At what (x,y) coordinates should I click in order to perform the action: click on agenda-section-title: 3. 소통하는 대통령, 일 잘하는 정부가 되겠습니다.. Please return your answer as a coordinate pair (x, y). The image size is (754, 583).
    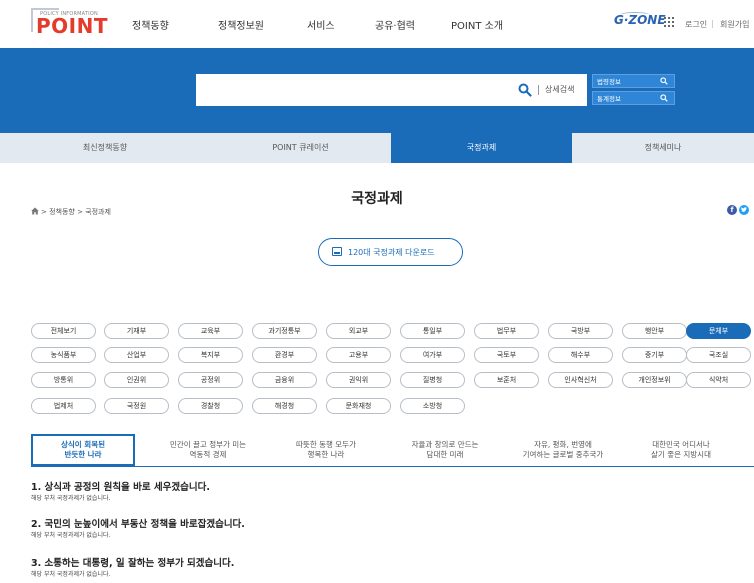
    Looking at the image, I should click on (132, 562).